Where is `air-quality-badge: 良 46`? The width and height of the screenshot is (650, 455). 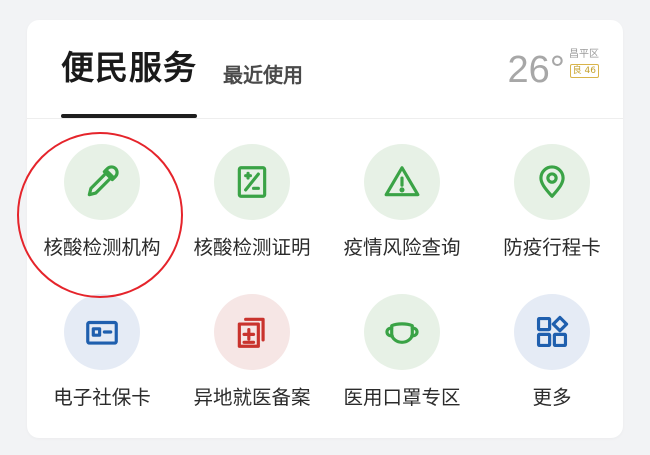
air-quality-badge: 良 46 is located at coordinates (584, 71).